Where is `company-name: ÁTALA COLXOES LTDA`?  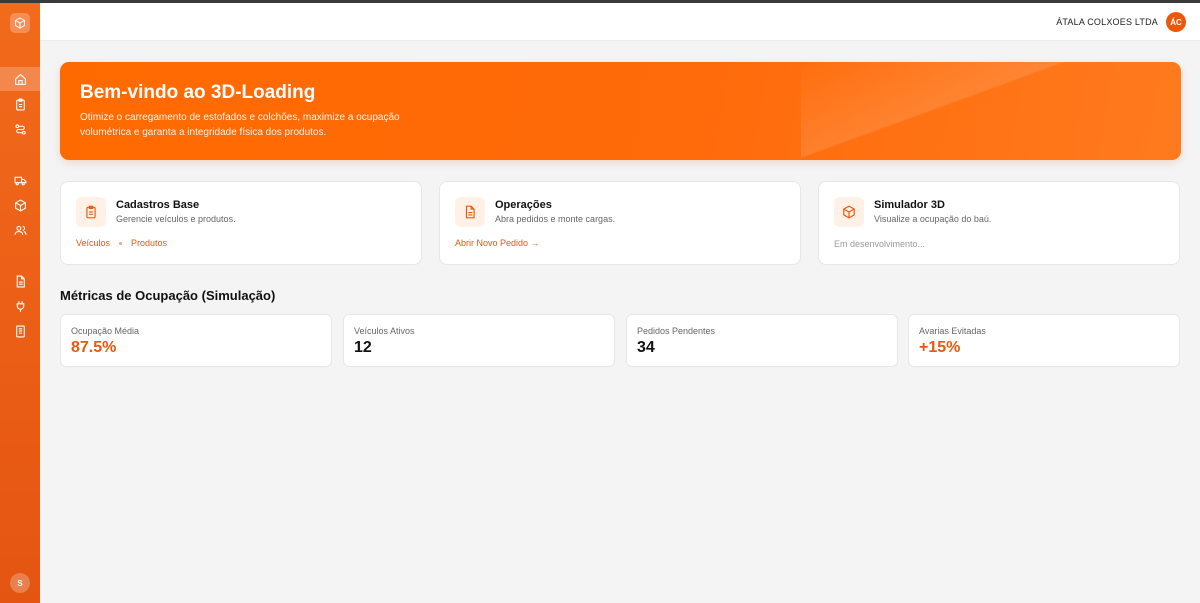
company-name: ÁTALA COLXOES LTDA is located at coordinates (1107, 22).